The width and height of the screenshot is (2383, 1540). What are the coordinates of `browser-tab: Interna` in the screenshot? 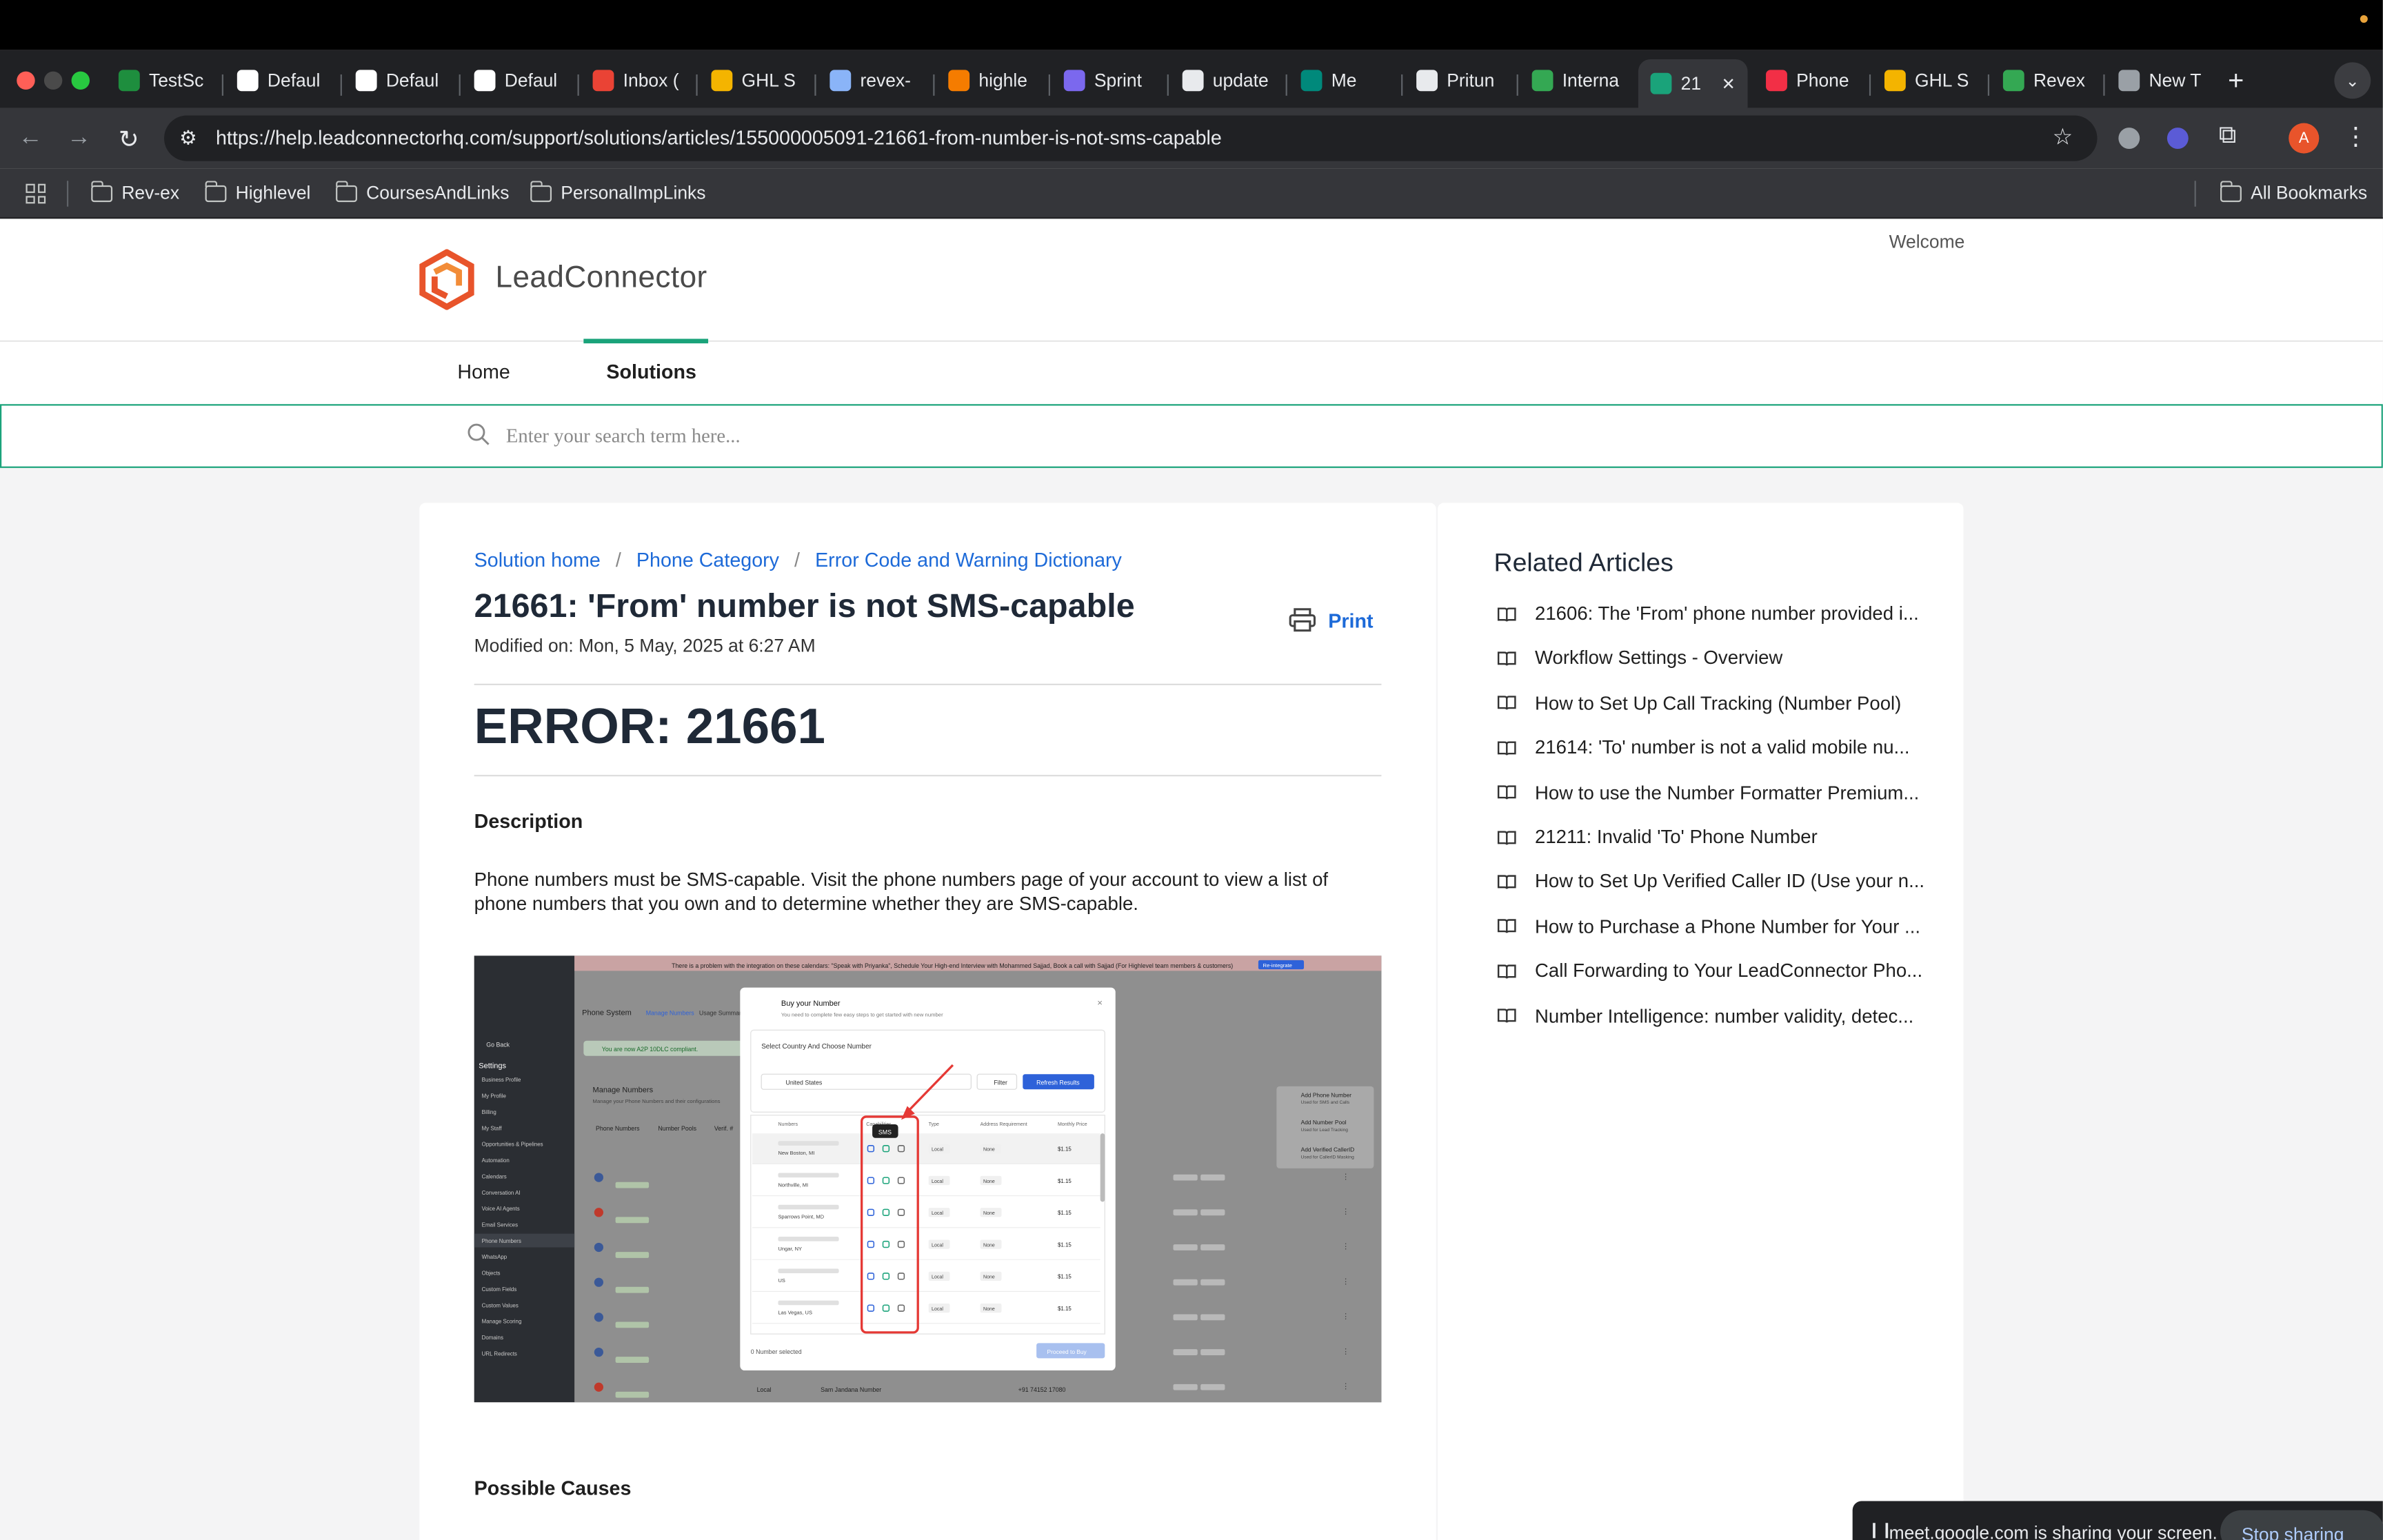 It's located at (1576, 81).